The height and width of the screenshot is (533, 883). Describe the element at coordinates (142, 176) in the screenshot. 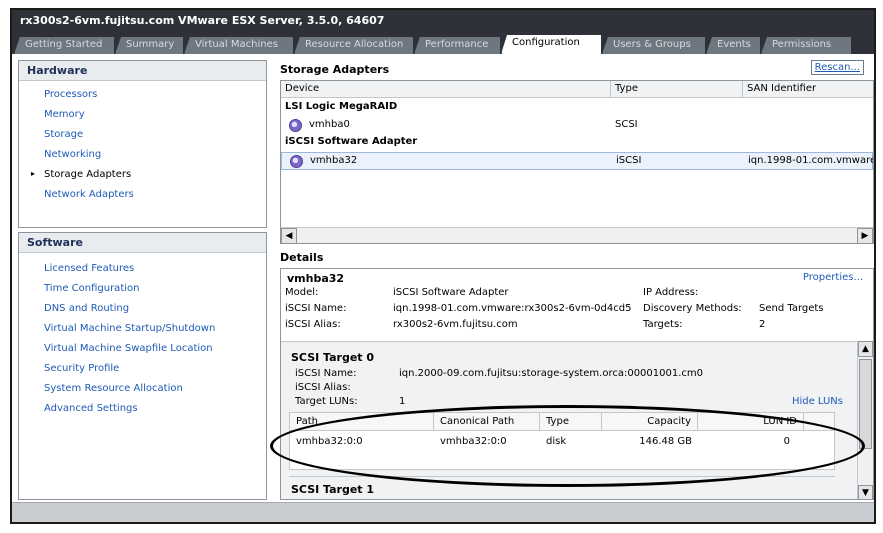

I see `nav-storage-adapters: ▸ Storage Adapters` at that location.